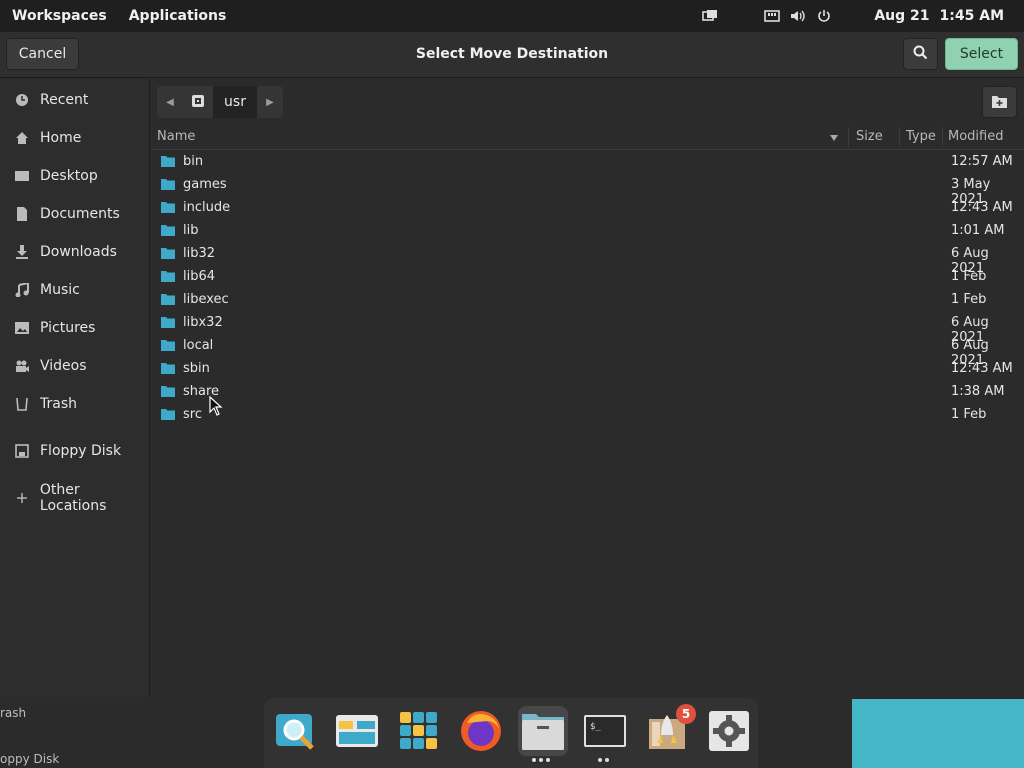  What do you see at coordinates (902, 16) in the screenshot?
I see `date-text: Aug 21` at bounding box center [902, 16].